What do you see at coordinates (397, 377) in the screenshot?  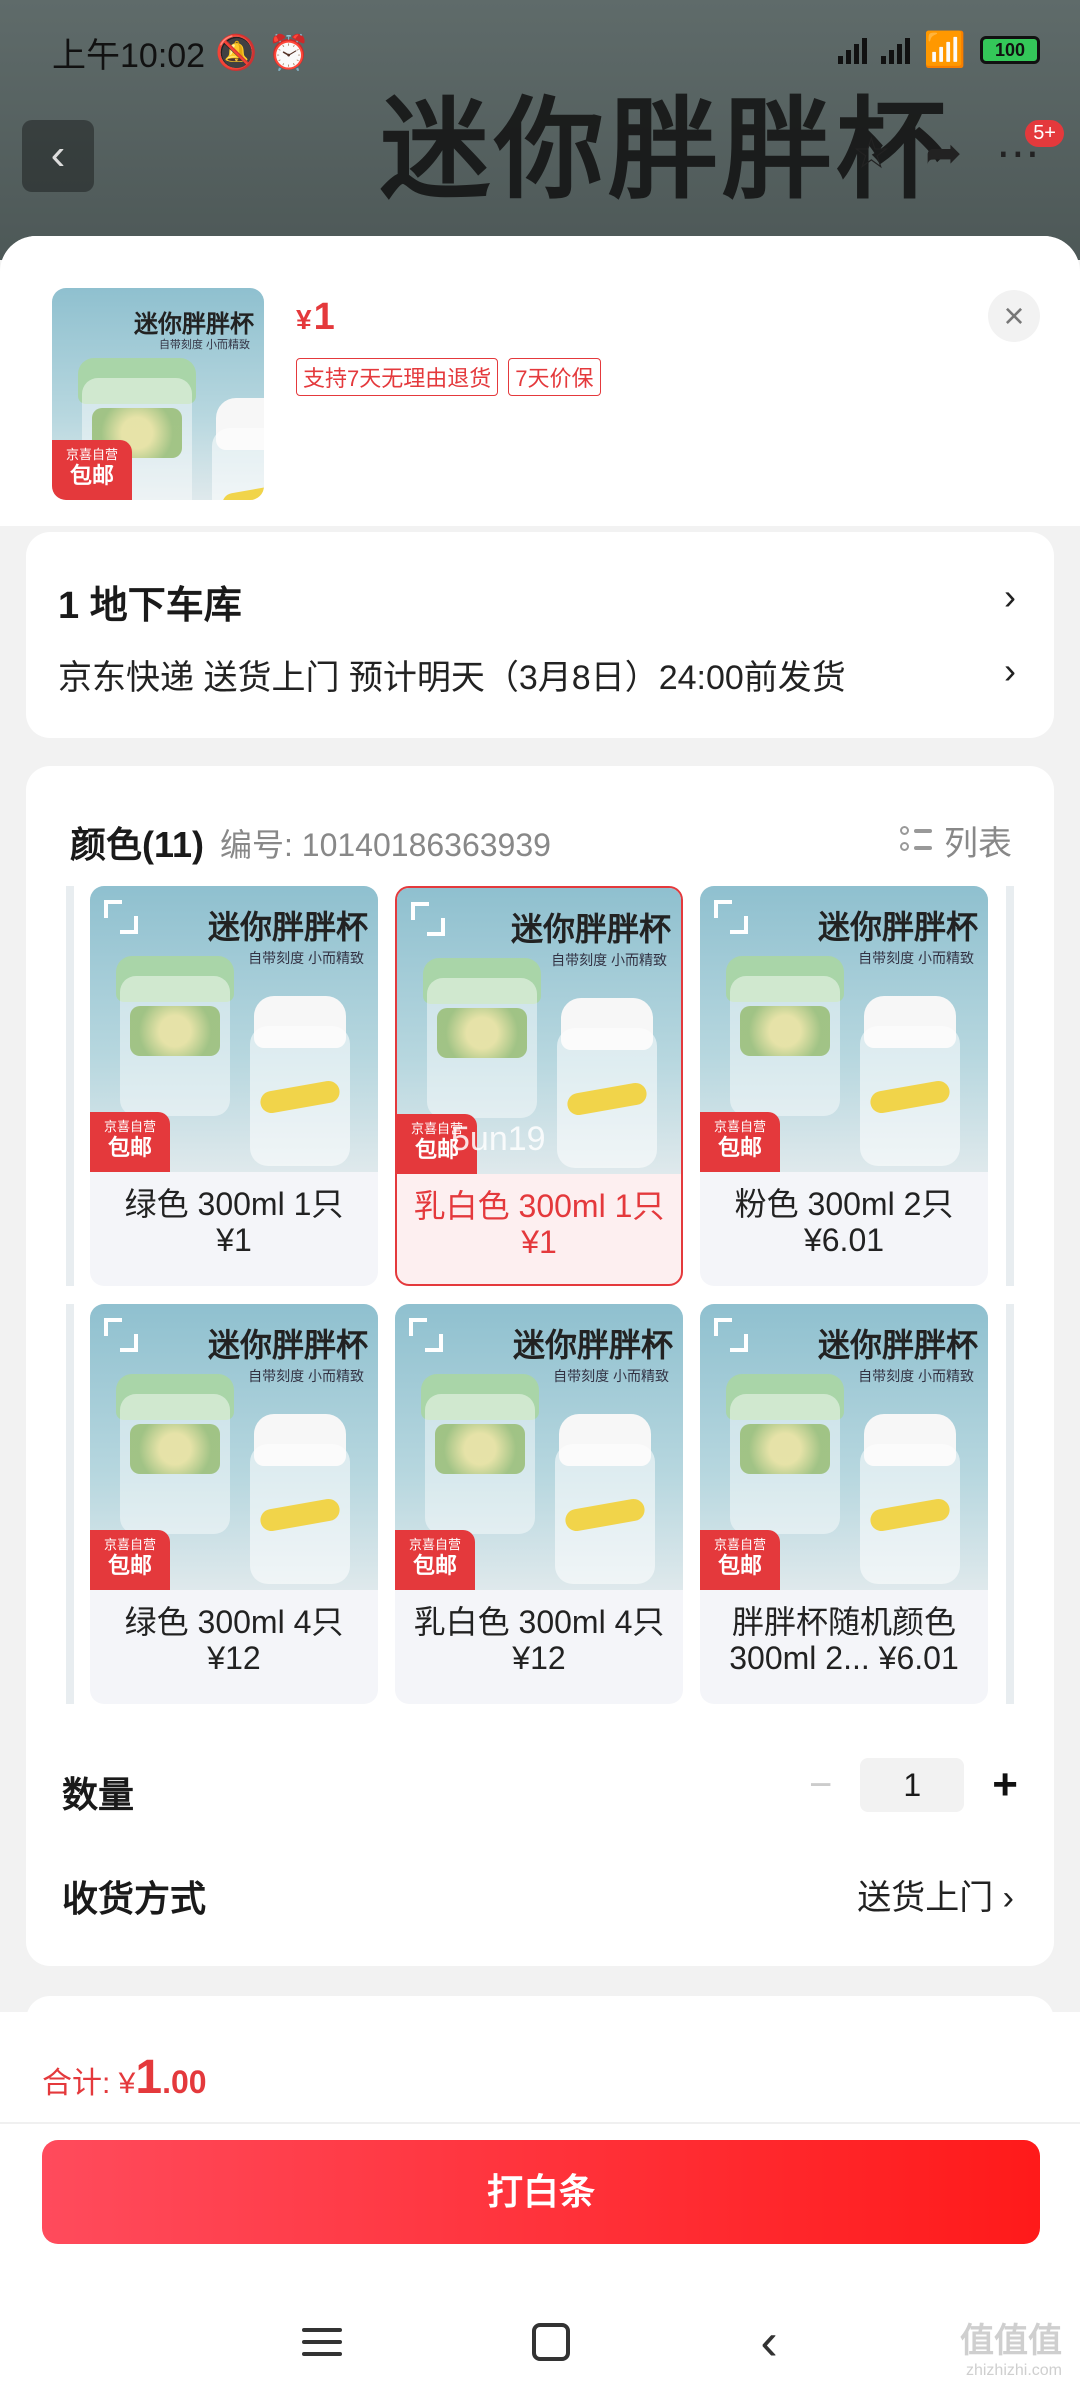 I see `return-tag: 支持7天无理由退货` at bounding box center [397, 377].